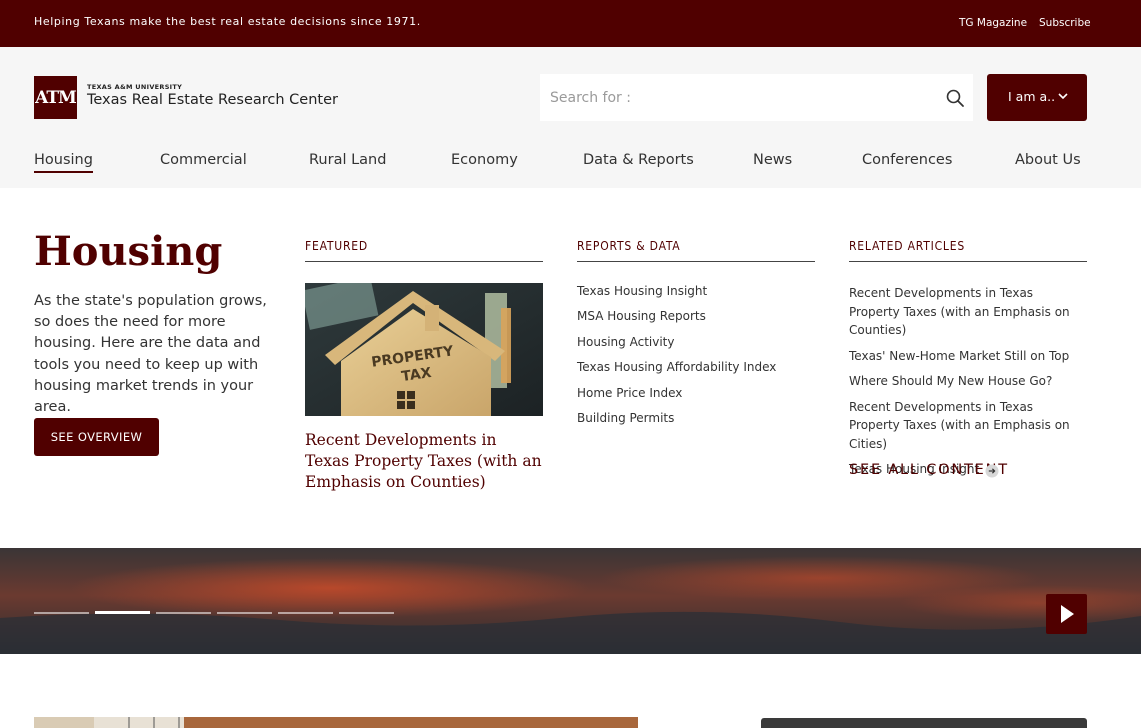 Image resolution: width=1141 pixels, height=728 pixels. What do you see at coordinates (1065, 23) in the screenshot?
I see `subscribe-link: Subscribe` at bounding box center [1065, 23].